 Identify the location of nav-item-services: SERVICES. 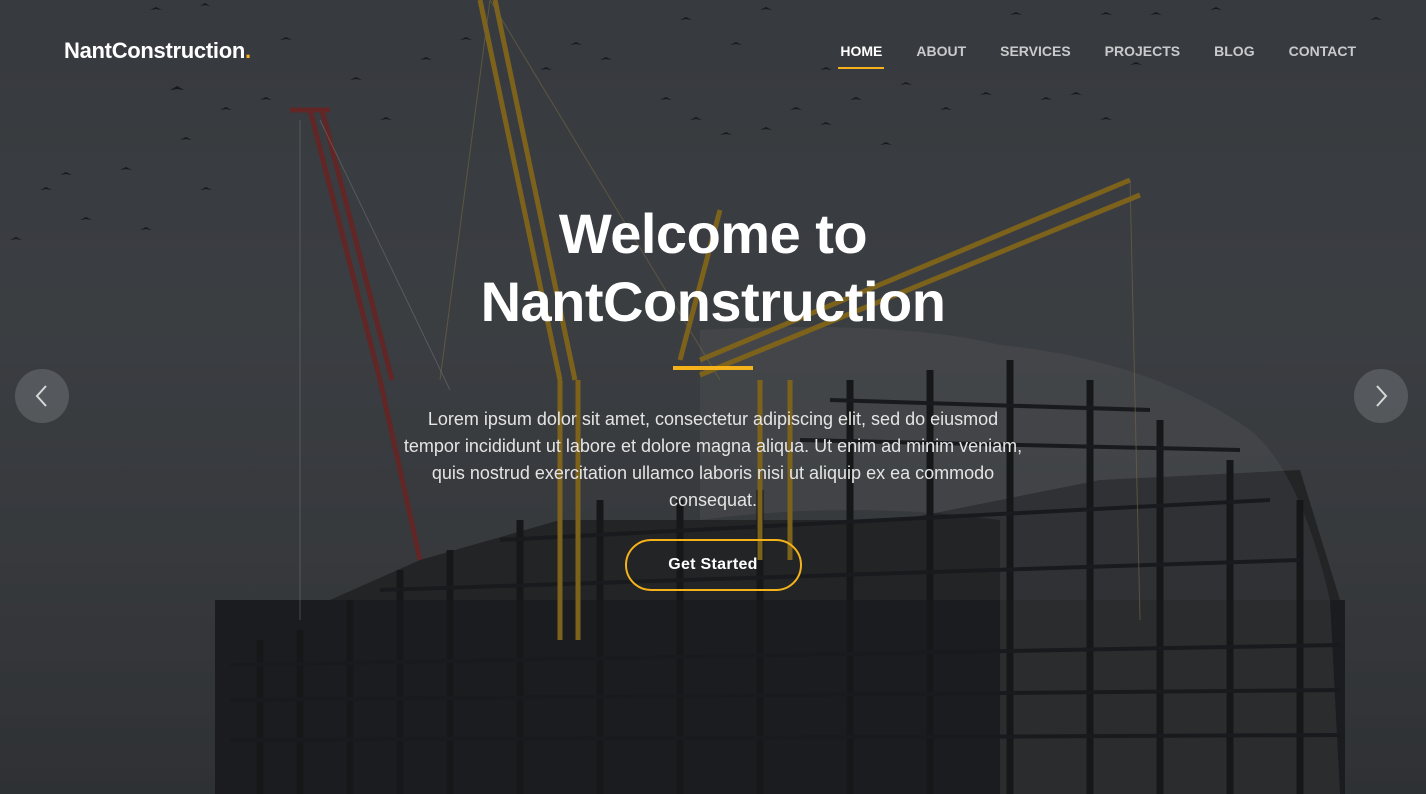
(1035, 55).